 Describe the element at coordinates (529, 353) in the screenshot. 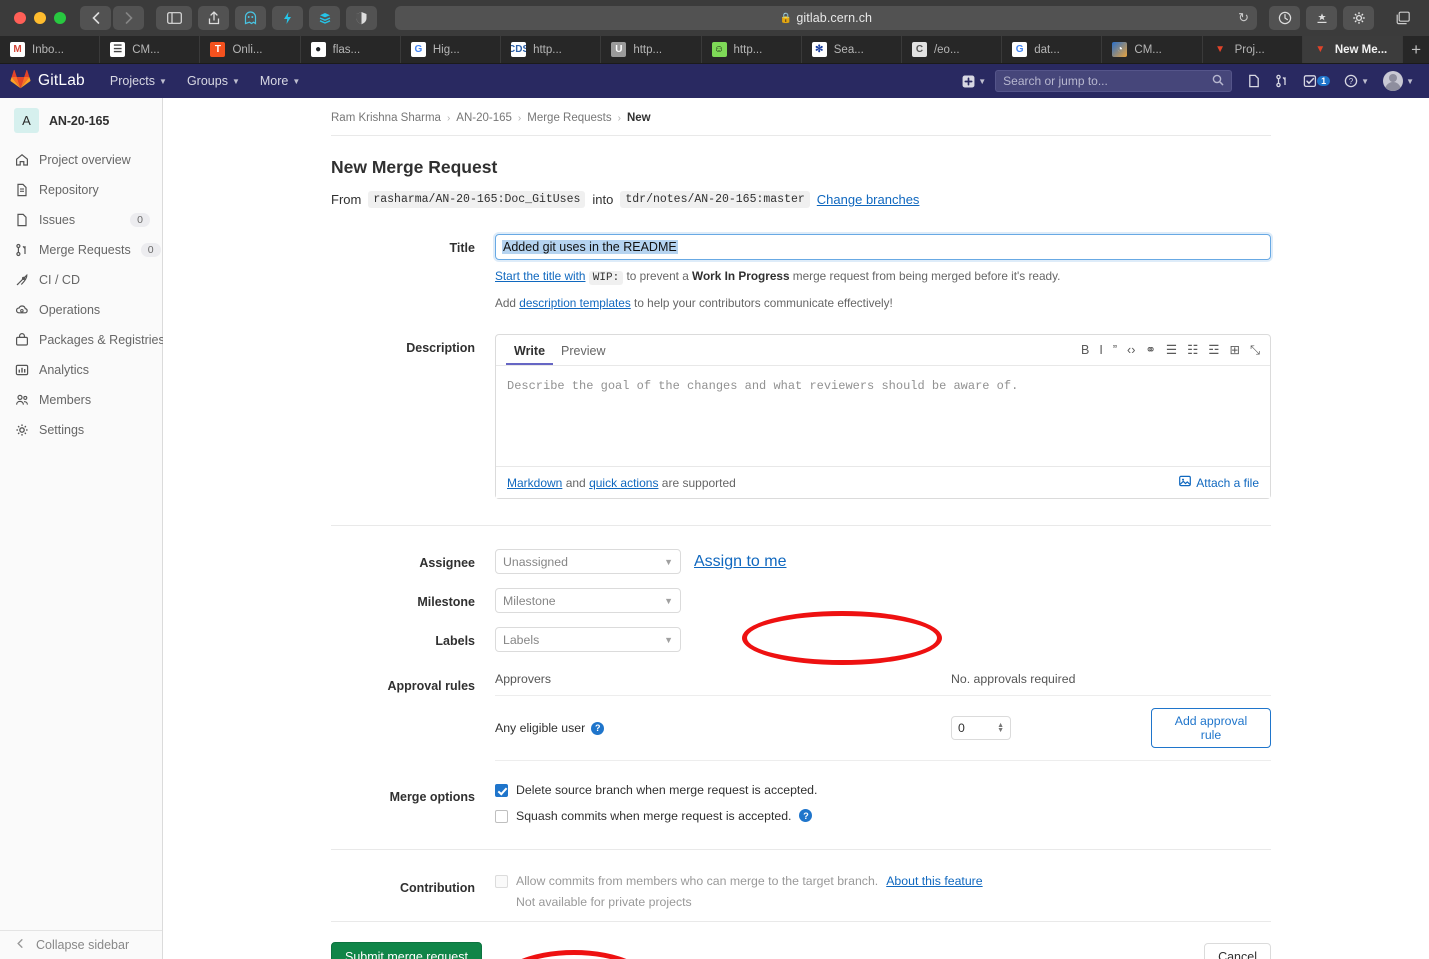

I see `tab-write: Write` at that location.